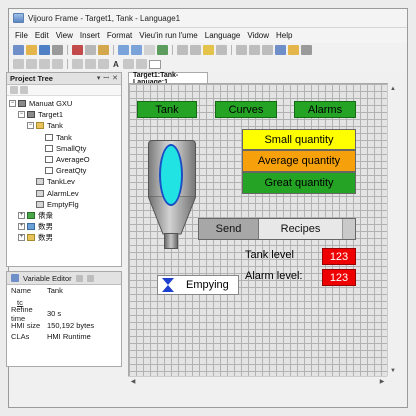 Image resolution: width=416 pixels, height=416 pixels. Describe the element at coordinates (393, 89) in the screenshot. I see `scroll-up-icon: ▲` at that location.